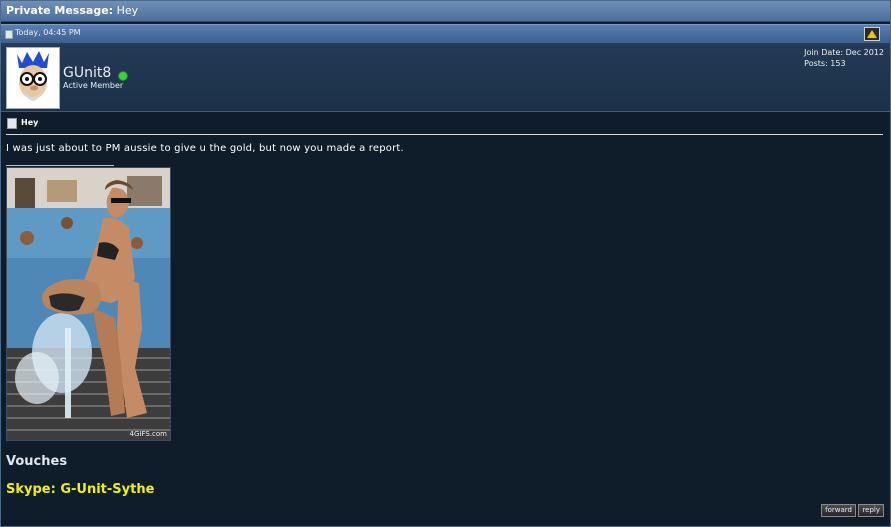 The image size is (891, 527). I want to click on window-title: Private Message: Hey, so click(72, 10).